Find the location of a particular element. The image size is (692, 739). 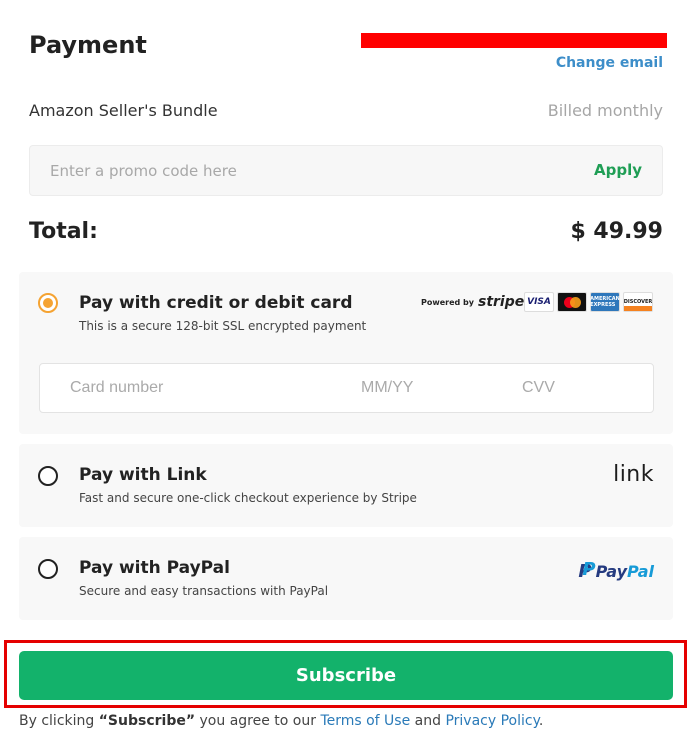

powered-by-text: Powered by is located at coordinates (447, 302).